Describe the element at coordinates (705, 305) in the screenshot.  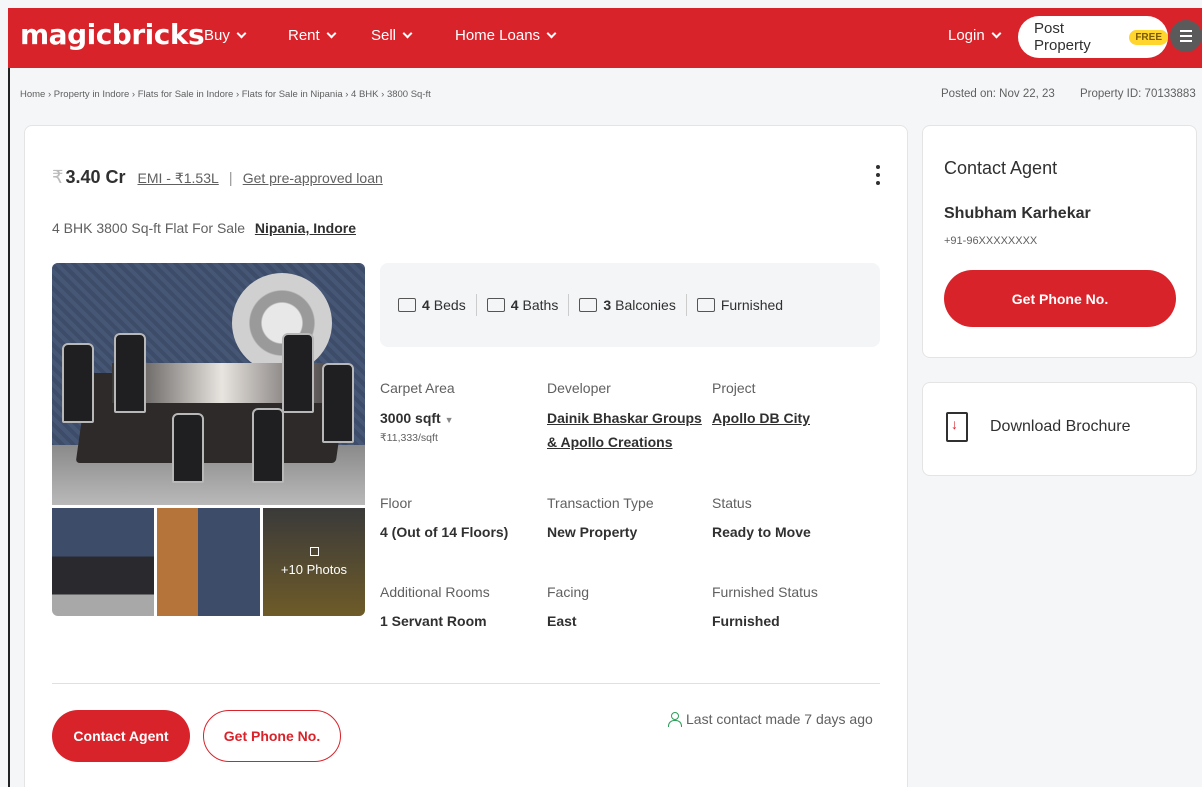
I see `furniture-icon` at that location.